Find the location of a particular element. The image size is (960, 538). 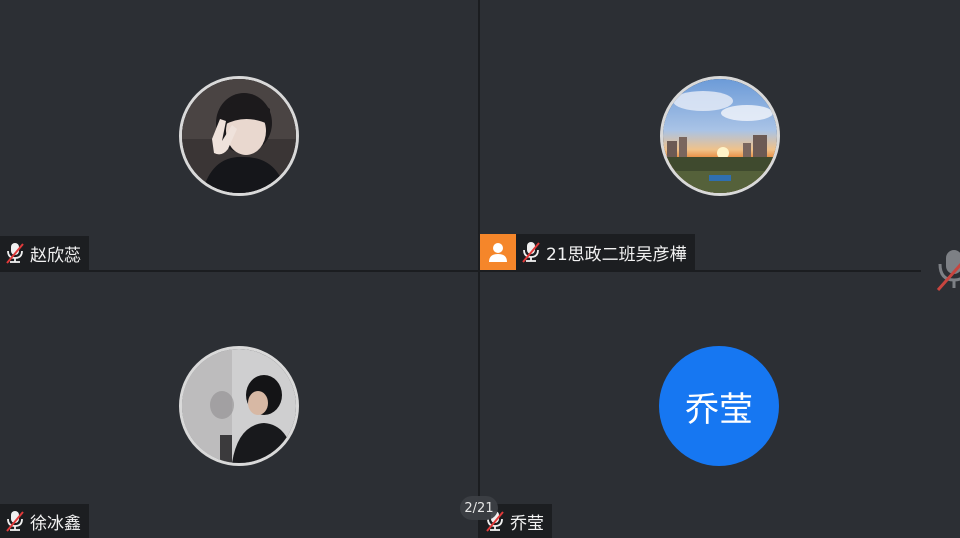

participant-initials-avatar: 乔莹 is located at coordinates (719, 406).